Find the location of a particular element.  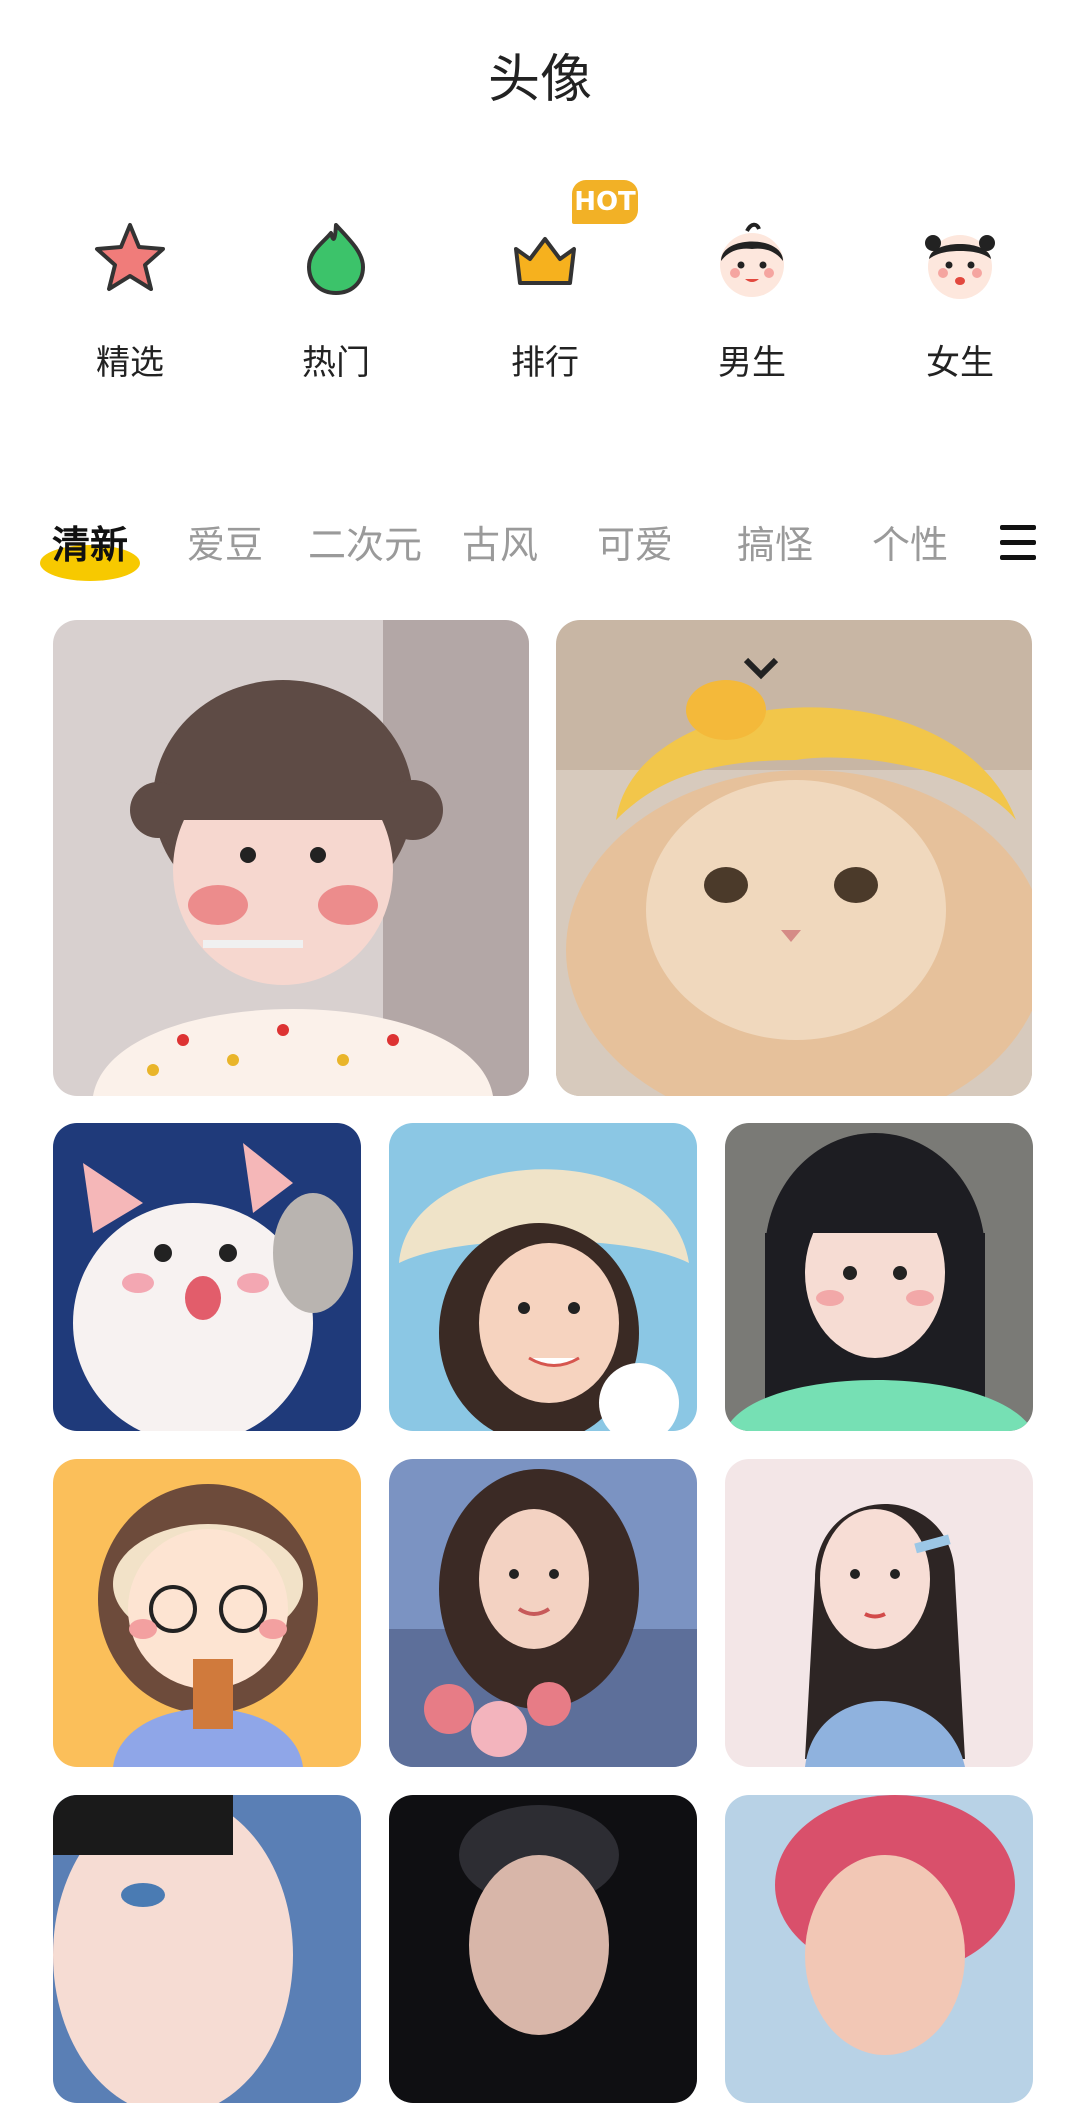

tab-bar: 清新 爱豆 二次元 古风 可爱 搞怪 个性 is located at coordinates (540, 545).